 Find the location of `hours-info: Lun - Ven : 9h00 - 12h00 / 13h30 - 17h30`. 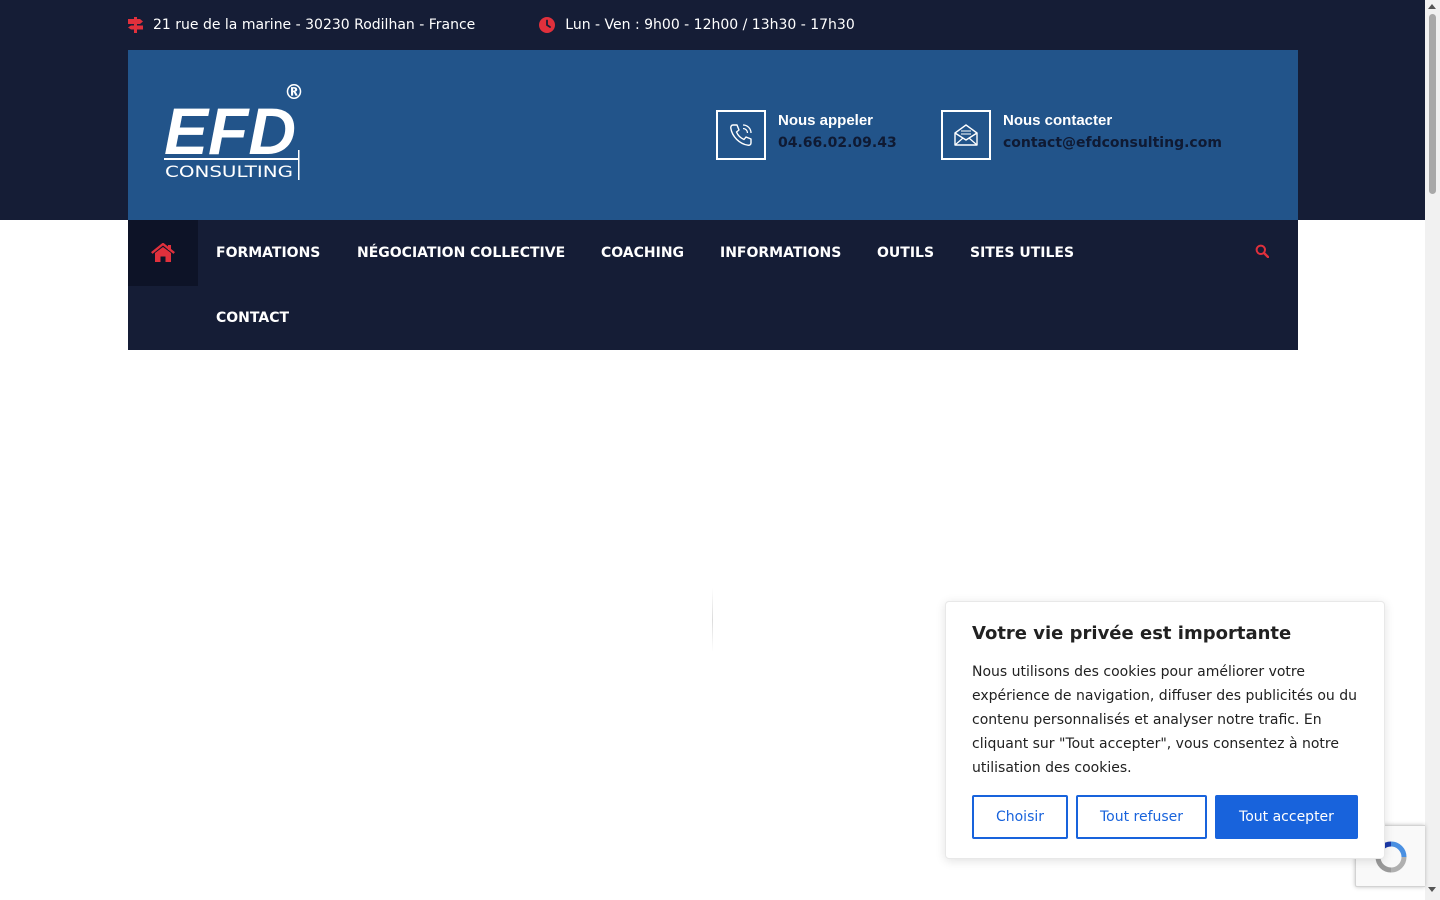

hours-info: Lun - Ven : 9h00 - 12h00 / 13h30 - 17h30 is located at coordinates (697, 25).